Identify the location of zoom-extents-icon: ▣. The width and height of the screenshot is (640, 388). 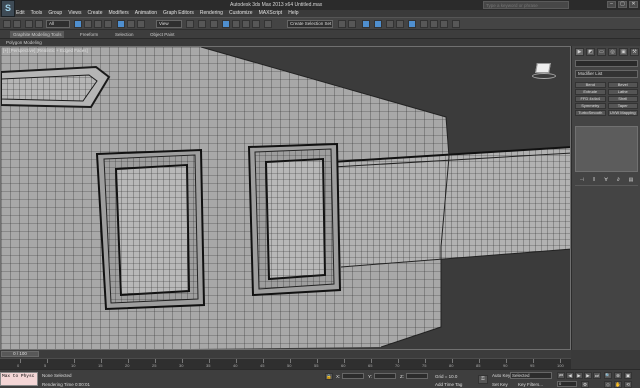
(628, 375).